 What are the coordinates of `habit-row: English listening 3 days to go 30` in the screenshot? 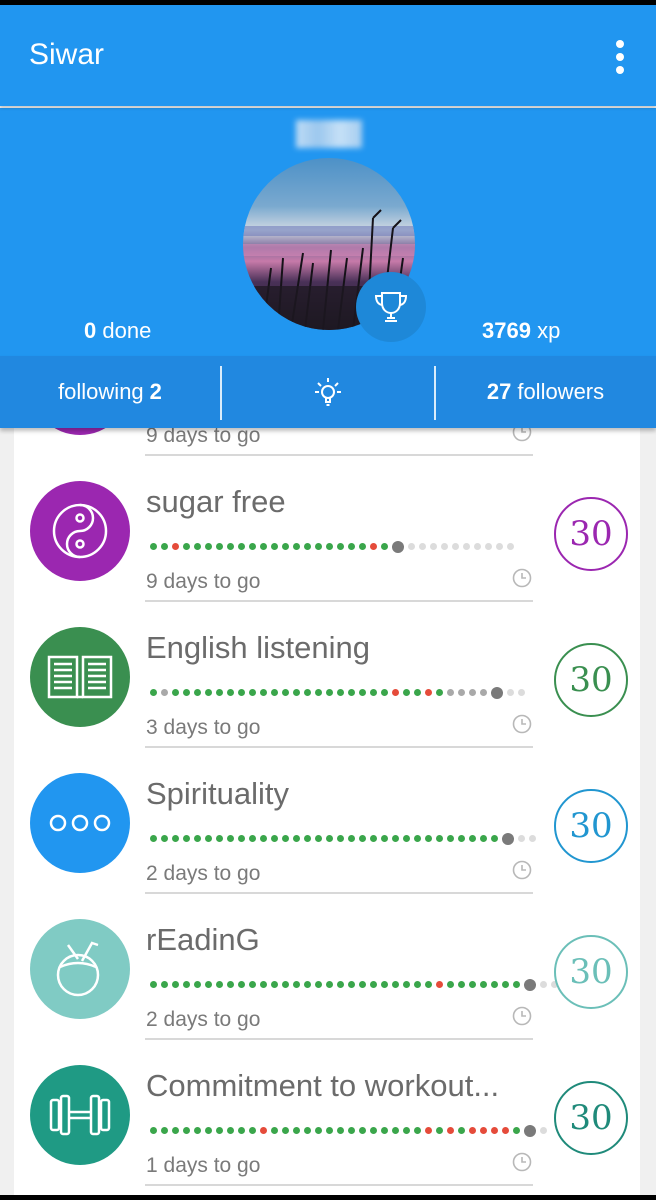 It's located at (327, 675).